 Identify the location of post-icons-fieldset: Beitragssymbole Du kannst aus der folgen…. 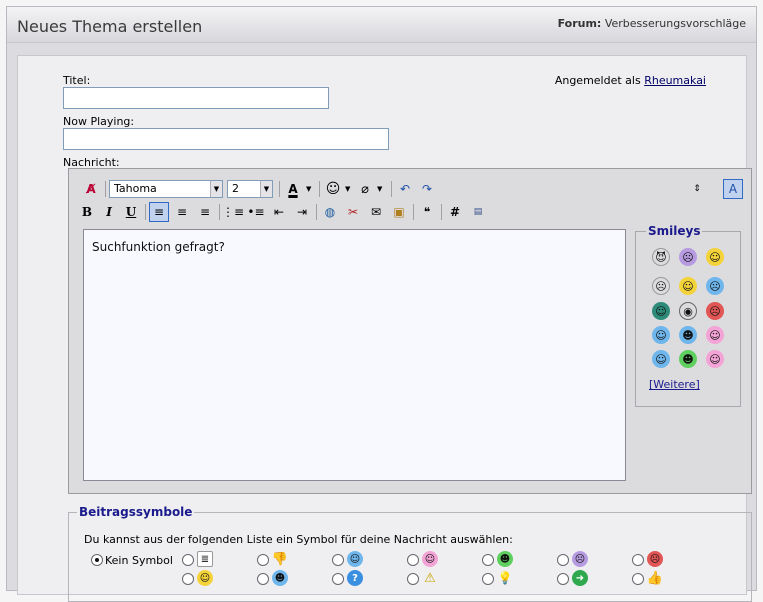
(410, 553).